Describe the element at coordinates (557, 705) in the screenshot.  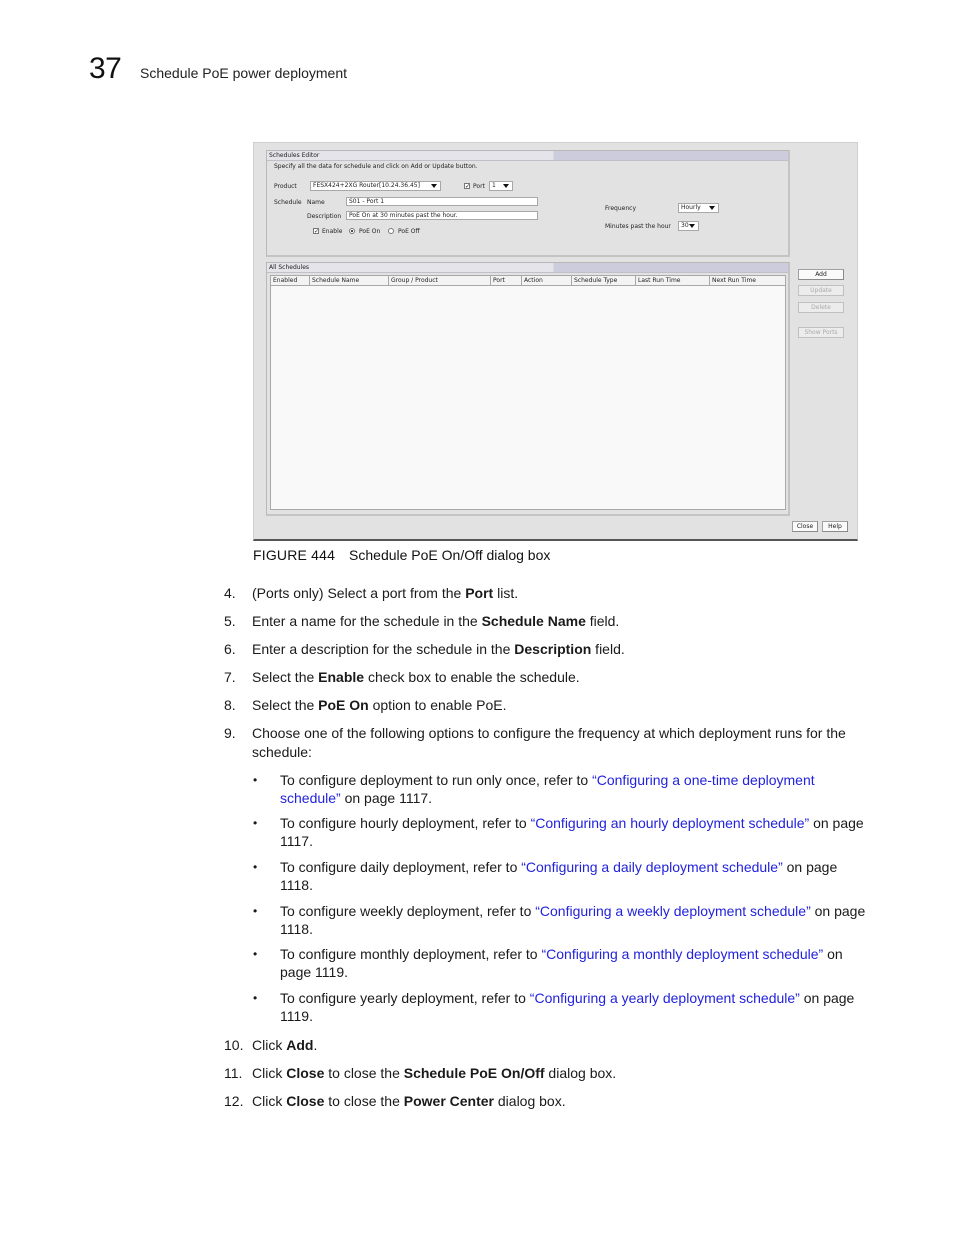
I see `step-text: Select the PoE On option to enable PoE.` at that location.